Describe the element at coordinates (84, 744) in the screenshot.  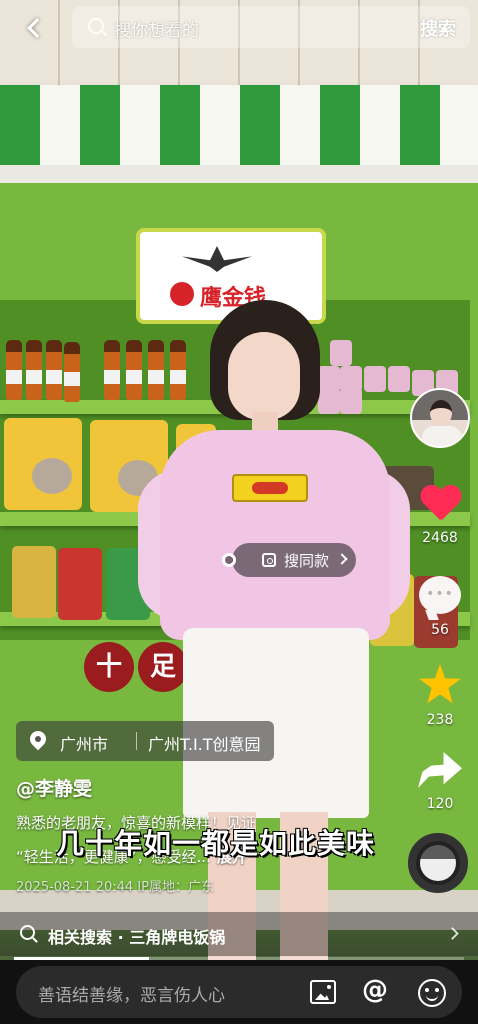
I see `location-city: 广州市` at that location.